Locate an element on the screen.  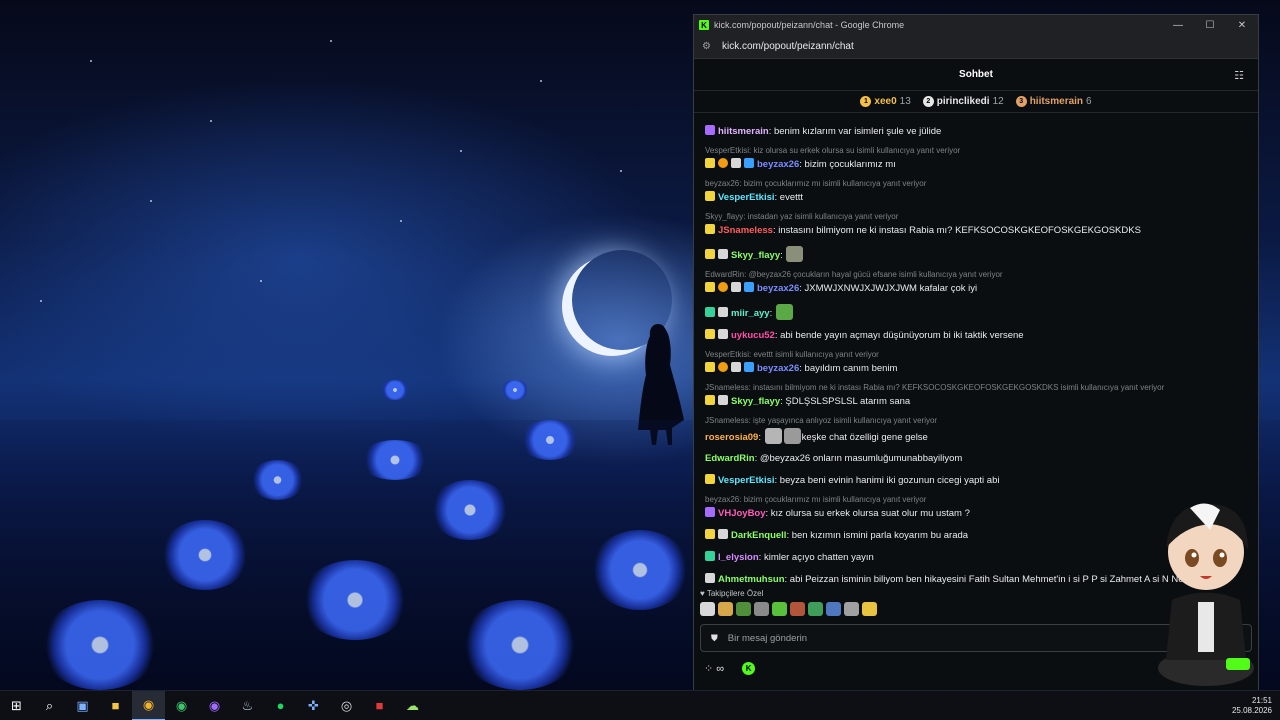
vip-badge-icon is located at coordinates (749, 367).